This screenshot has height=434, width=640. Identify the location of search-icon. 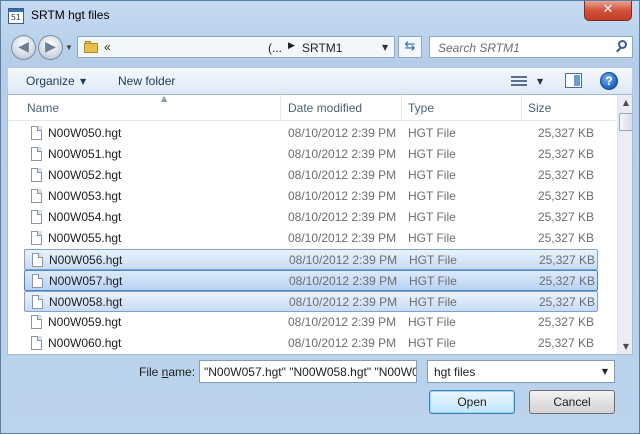
(622, 47).